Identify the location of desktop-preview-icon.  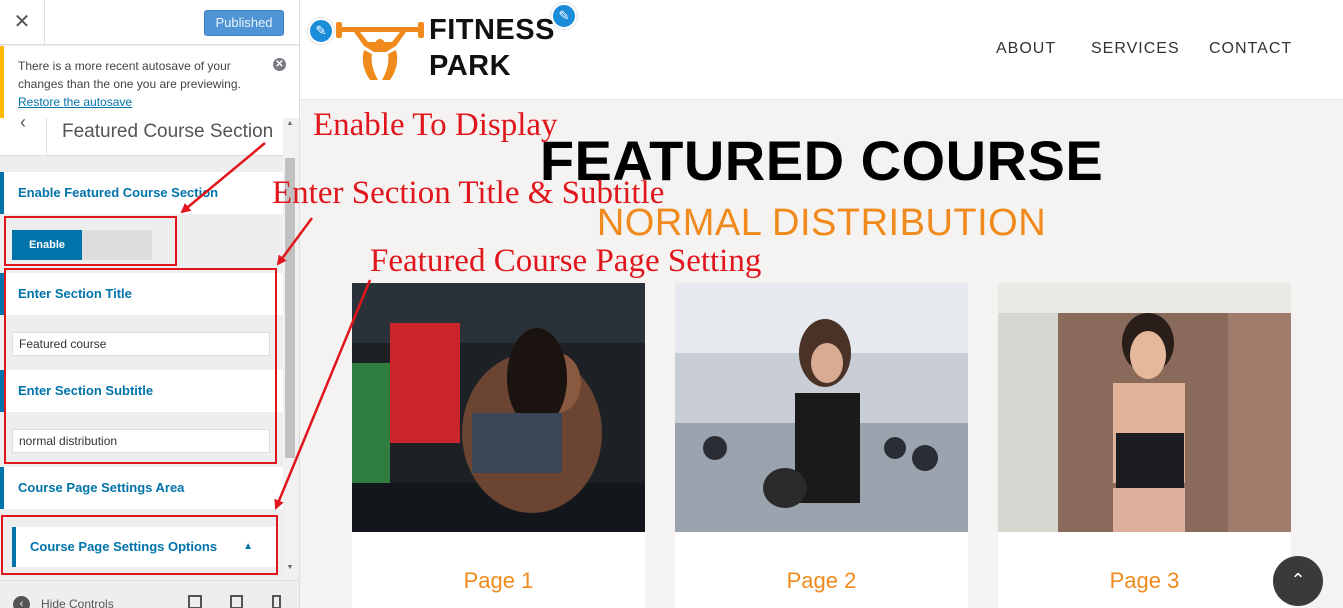
(195, 601).